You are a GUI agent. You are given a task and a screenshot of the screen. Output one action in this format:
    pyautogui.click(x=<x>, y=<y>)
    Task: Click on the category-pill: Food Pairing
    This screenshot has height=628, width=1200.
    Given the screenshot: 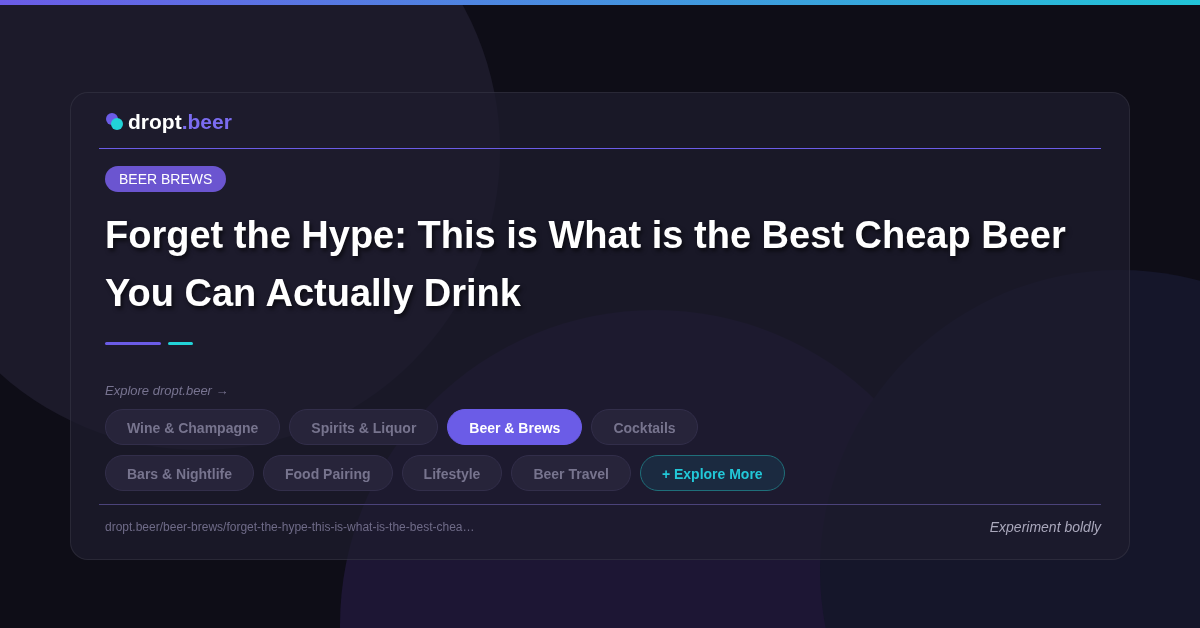 What is the action you would take?
    pyautogui.click(x=328, y=473)
    